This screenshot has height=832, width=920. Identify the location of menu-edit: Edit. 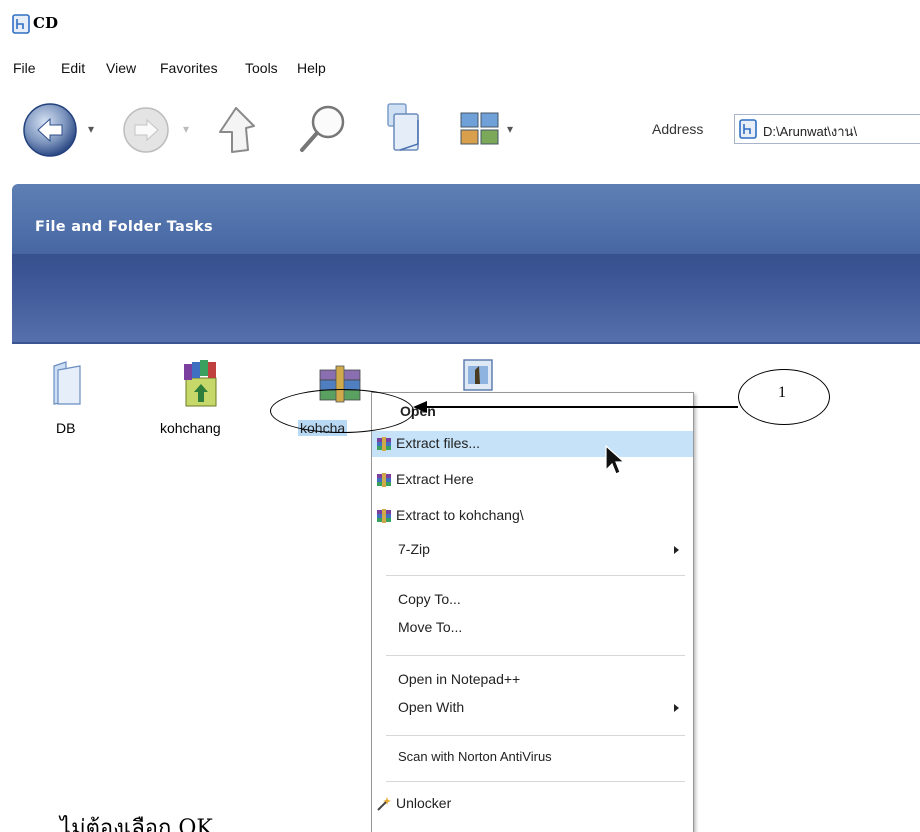
(73, 68).